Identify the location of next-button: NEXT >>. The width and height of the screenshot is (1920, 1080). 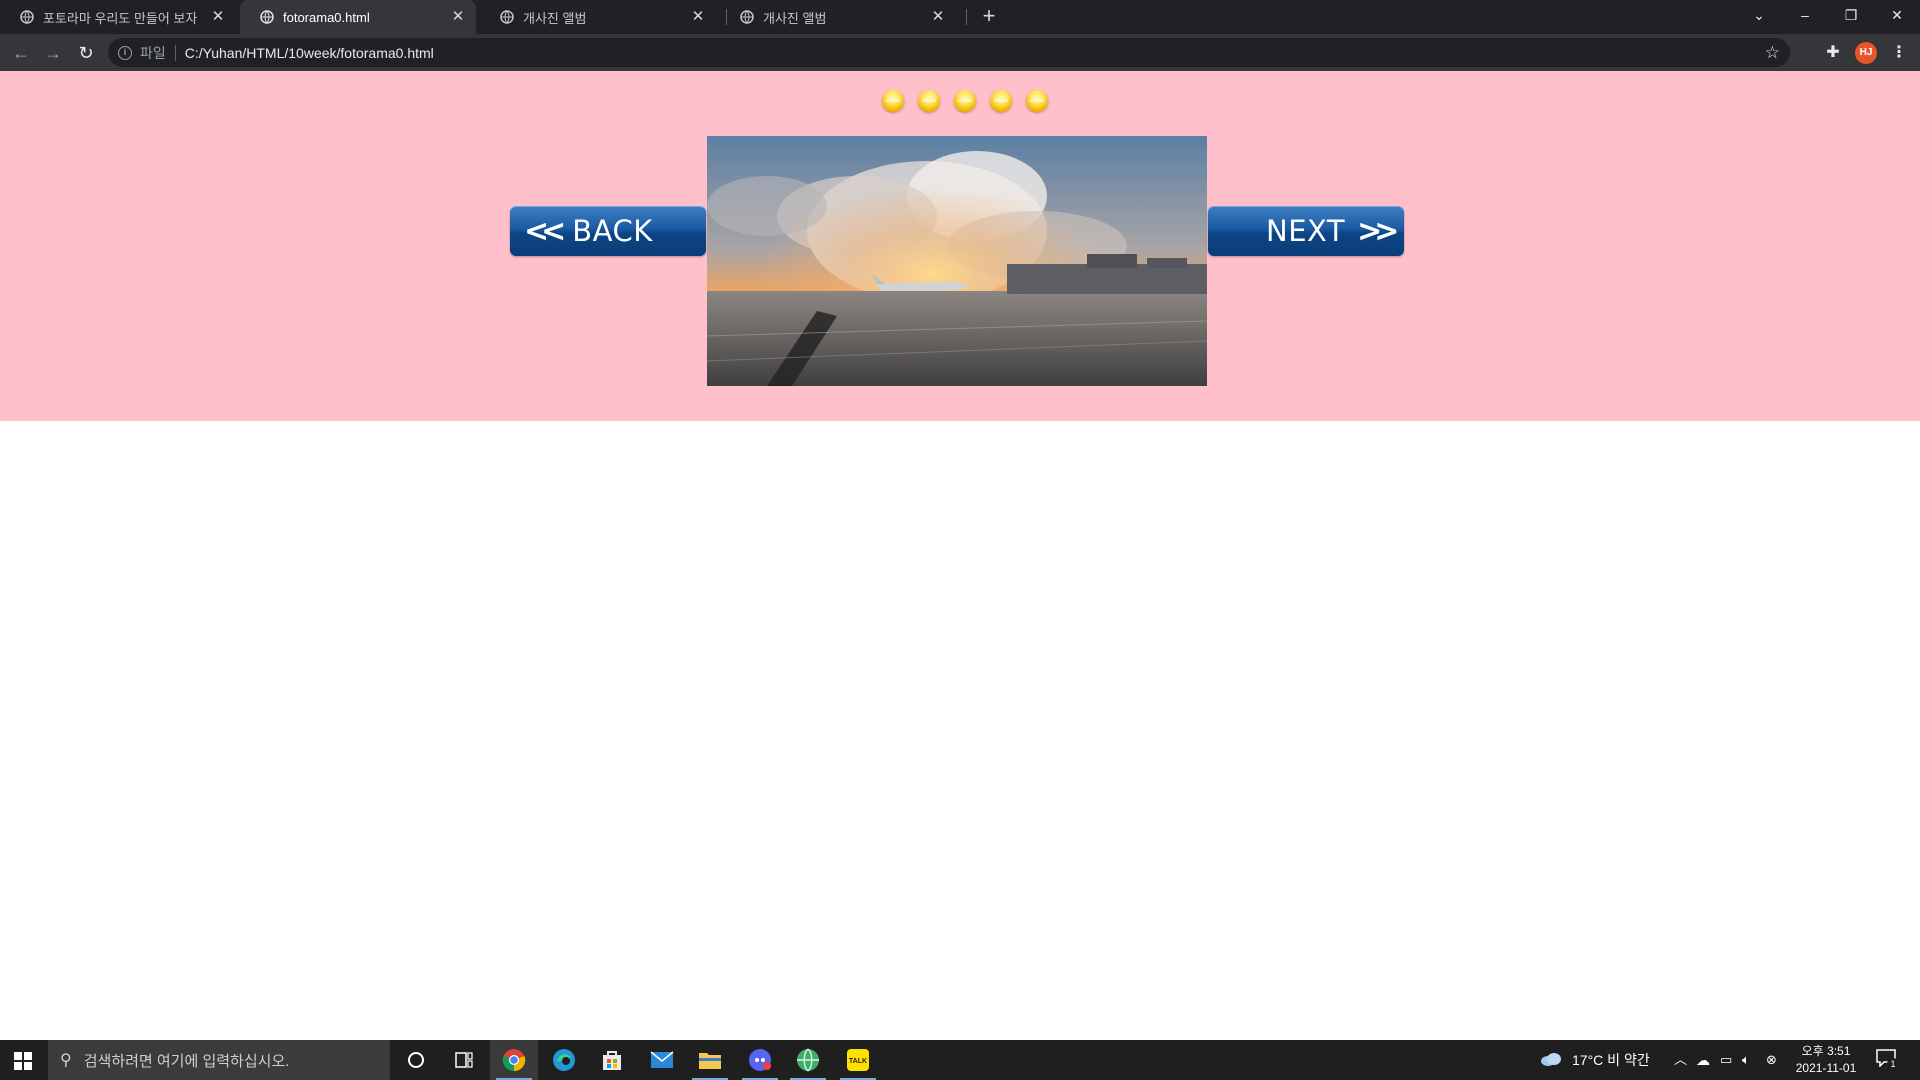
(1306, 231).